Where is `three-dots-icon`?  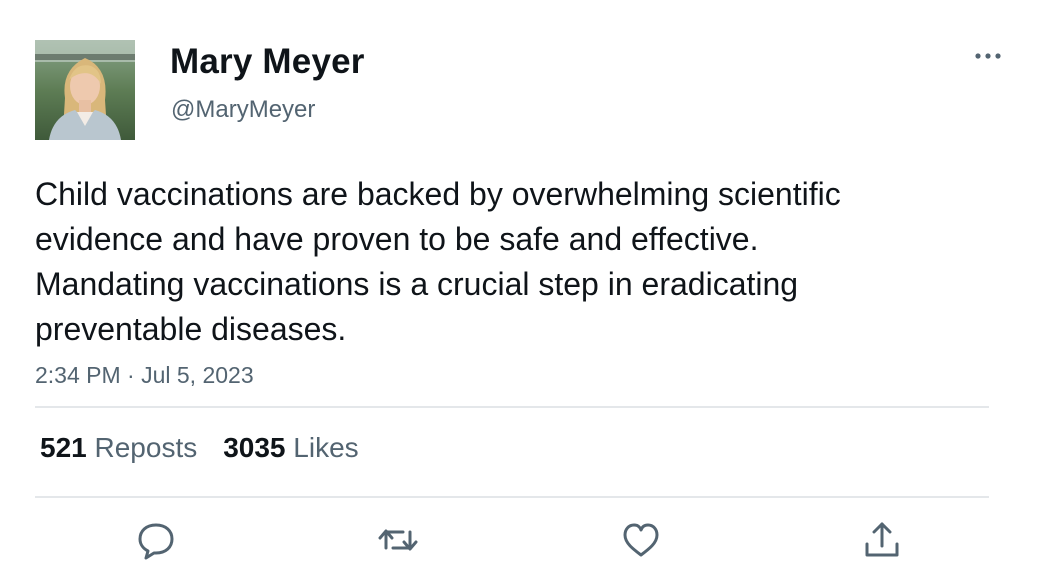
three-dots-icon is located at coordinates (988, 56).